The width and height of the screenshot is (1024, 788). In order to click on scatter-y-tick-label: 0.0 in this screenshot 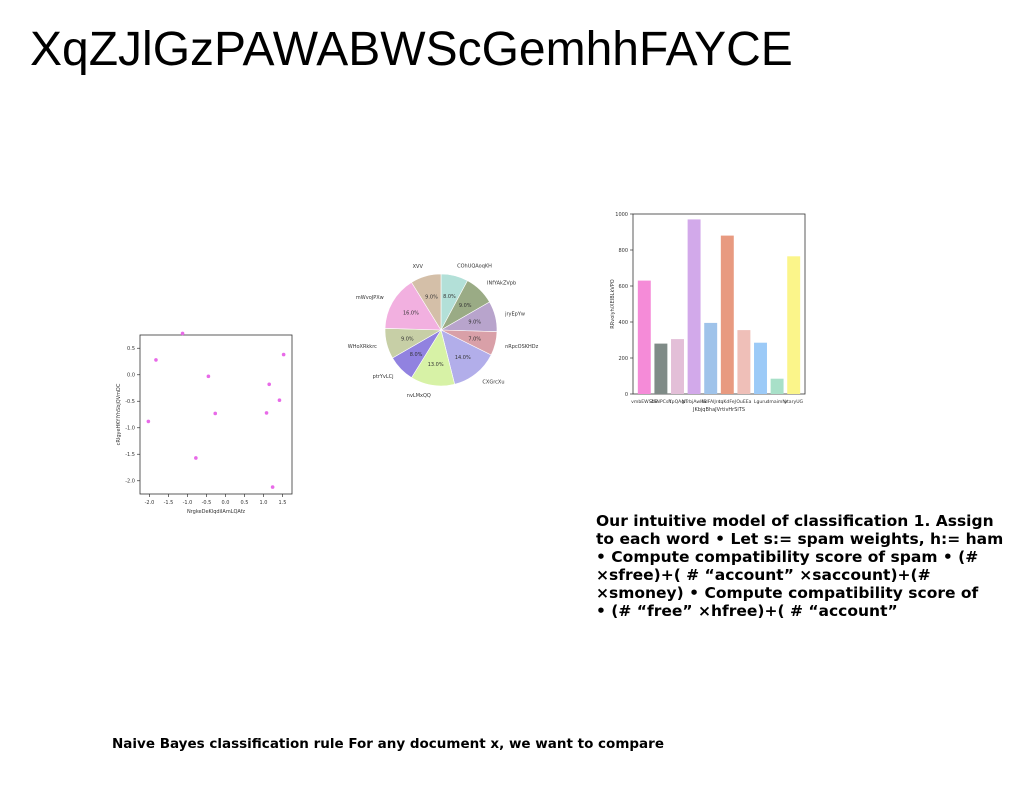, I will do `click(131, 376)`.